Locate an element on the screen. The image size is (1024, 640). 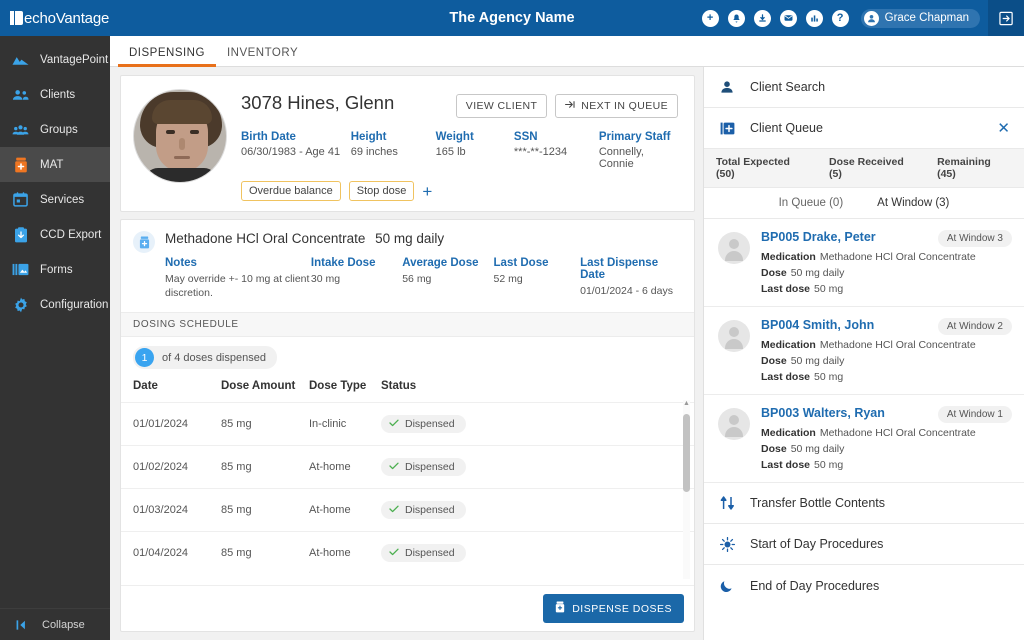
sidebar-item-configuration: Configuration is located at coordinates (55, 304).